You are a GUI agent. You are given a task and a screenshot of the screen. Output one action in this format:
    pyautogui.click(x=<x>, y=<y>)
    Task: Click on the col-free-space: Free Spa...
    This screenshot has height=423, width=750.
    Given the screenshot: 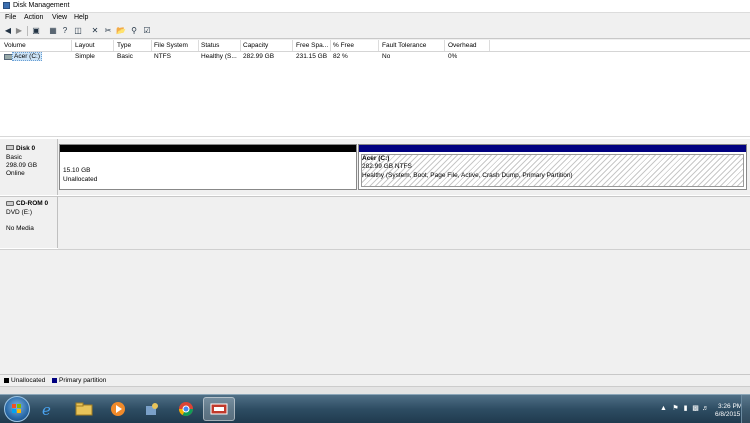 What is the action you would take?
    pyautogui.click(x=312, y=45)
    